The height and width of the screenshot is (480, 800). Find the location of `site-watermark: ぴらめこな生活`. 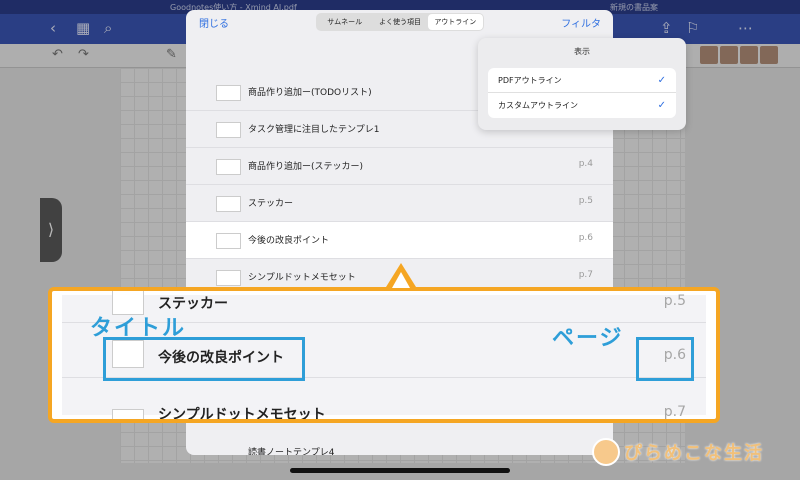

site-watermark: ぴらめこな生活 is located at coordinates (678, 452).